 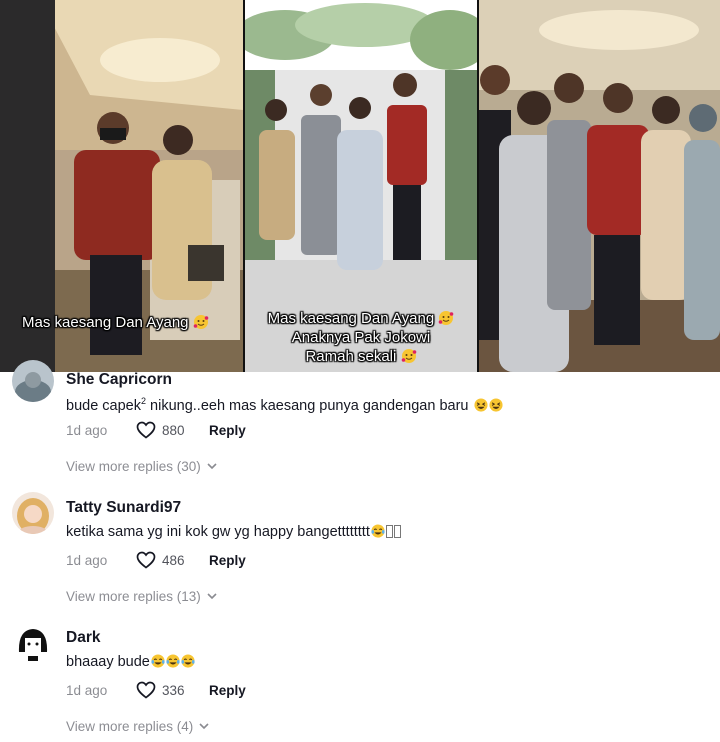 I want to click on view-more-replies: View more replies (13), so click(x=141, y=596).